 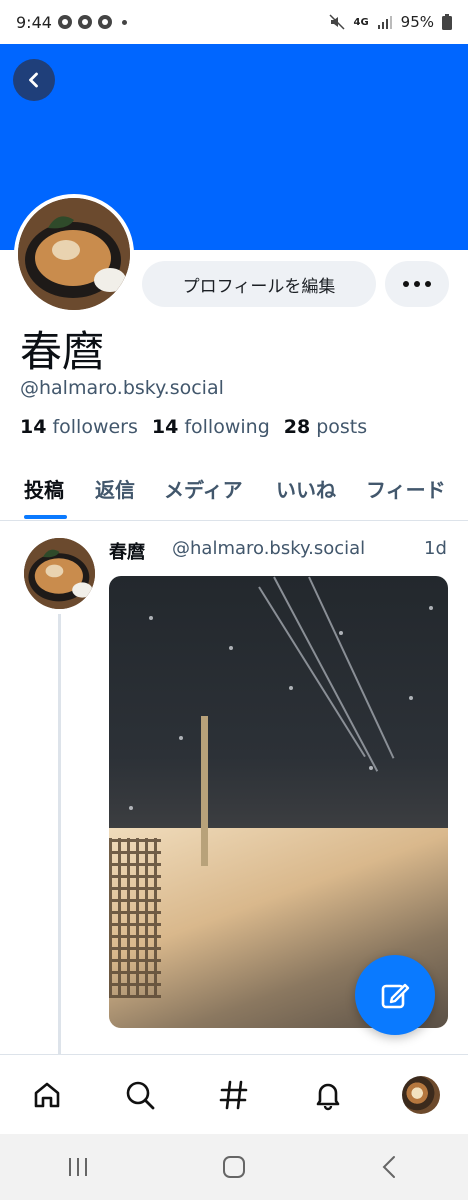 I want to click on followers-stat: 14 followers, so click(x=79, y=427).